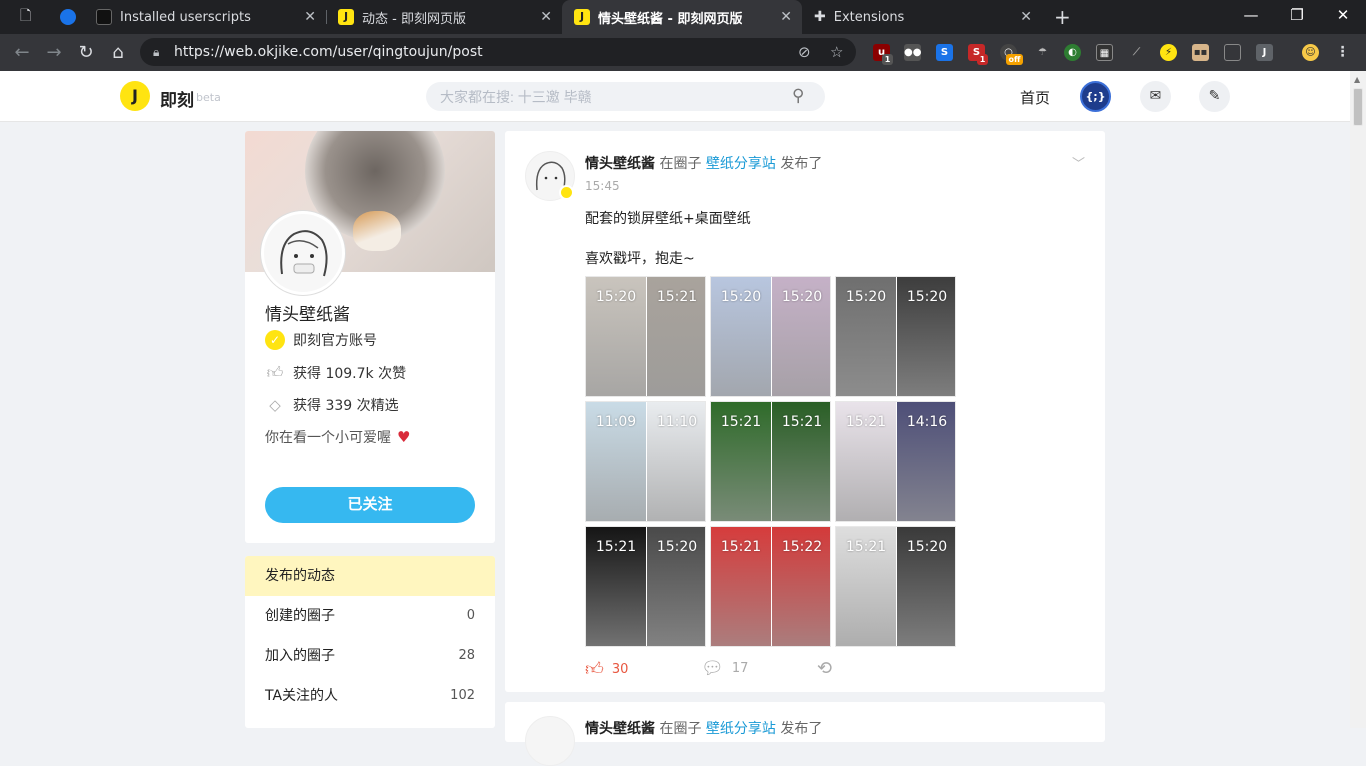 This screenshot has width=1366, height=766. Describe the element at coordinates (370, 576) in the screenshot. I see `menu-item-posts: 发布的动态` at that location.